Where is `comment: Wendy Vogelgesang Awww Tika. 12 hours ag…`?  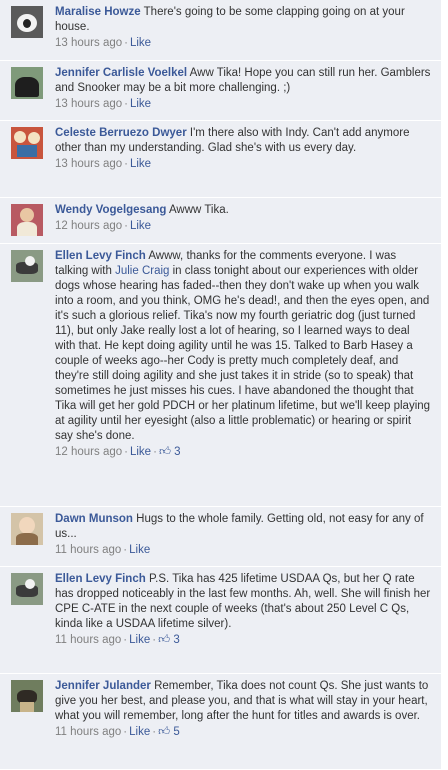
comment: Wendy Vogelgesang Awww Tika. 12 hours ag… is located at coordinates (220, 221).